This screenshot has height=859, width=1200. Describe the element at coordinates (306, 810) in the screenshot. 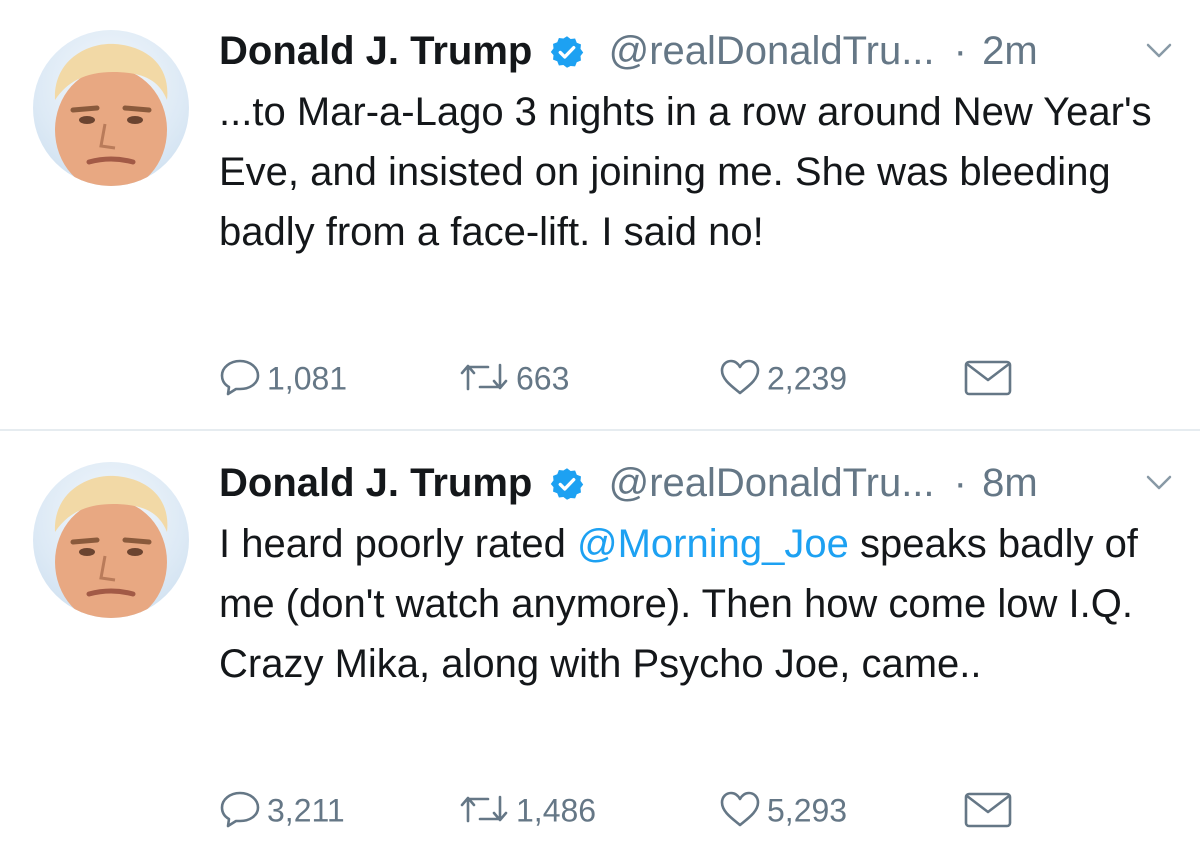

I see `reply-count: 3,211` at that location.